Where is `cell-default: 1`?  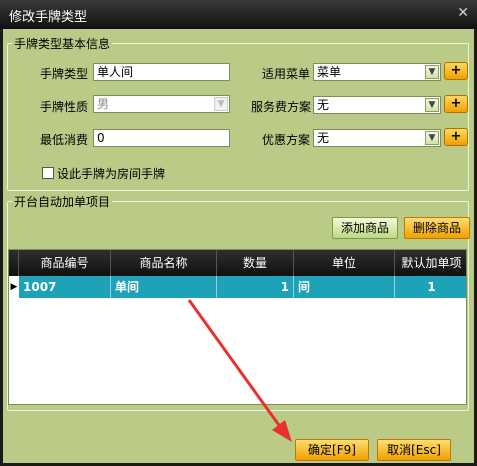 cell-default: 1 is located at coordinates (430, 287).